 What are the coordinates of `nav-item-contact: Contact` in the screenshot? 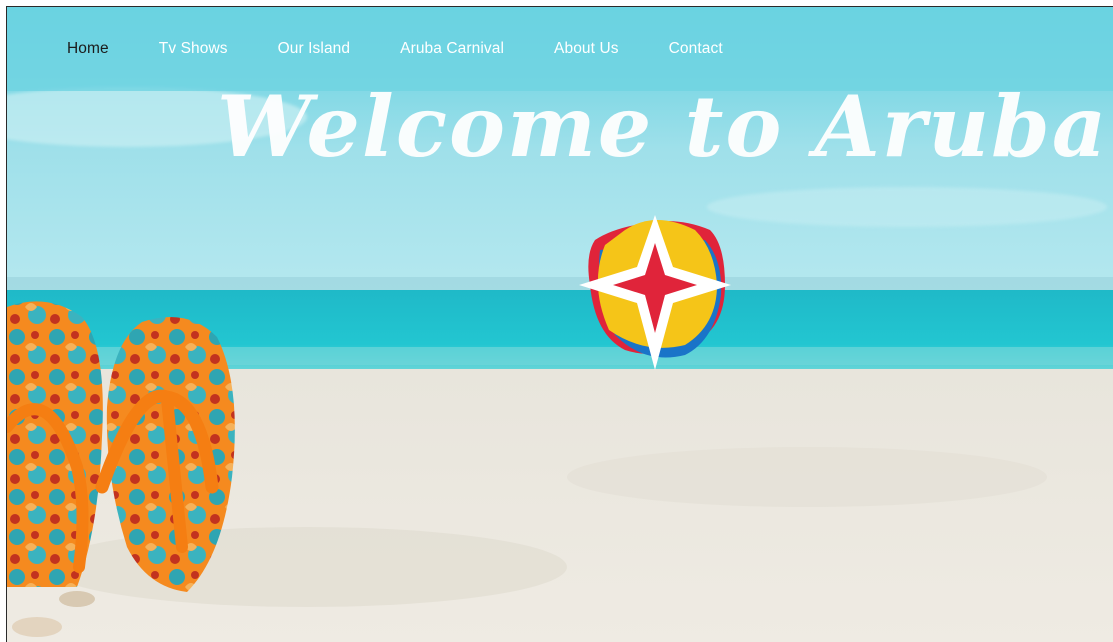 It's located at (696, 49).